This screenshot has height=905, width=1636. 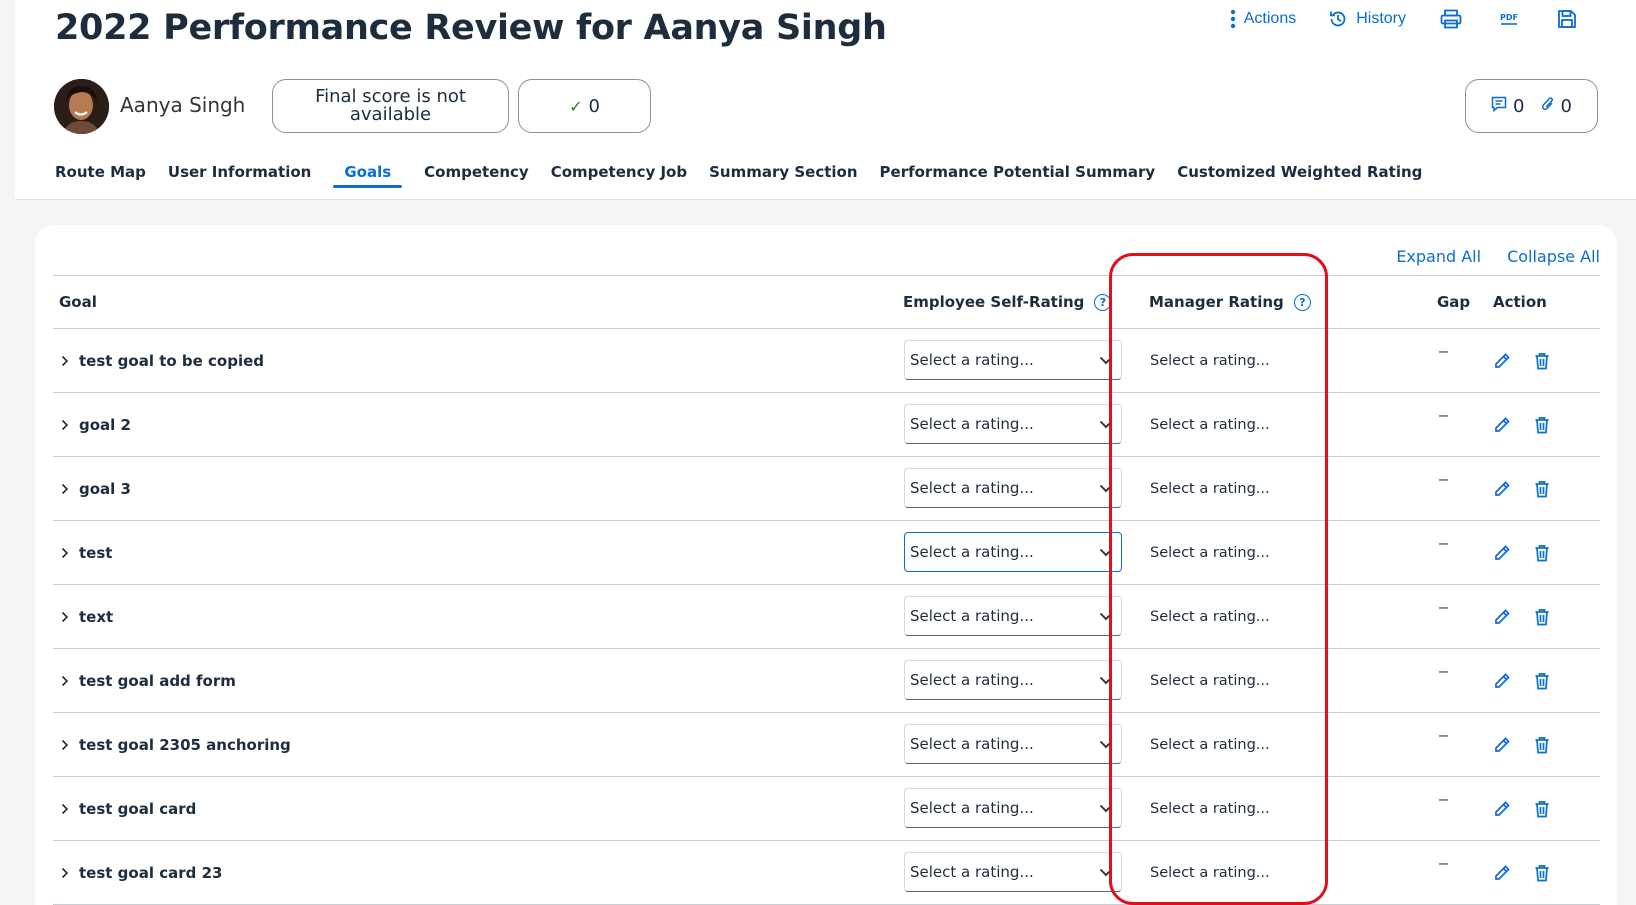 What do you see at coordinates (106, 177) in the screenshot?
I see `tab-route-map: Route Map` at bounding box center [106, 177].